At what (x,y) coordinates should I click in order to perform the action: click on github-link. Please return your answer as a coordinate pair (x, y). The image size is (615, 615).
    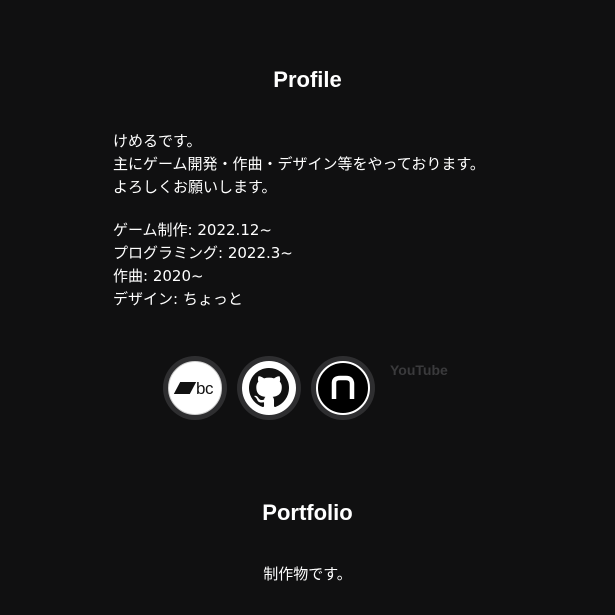
    Looking at the image, I should click on (269, 388).